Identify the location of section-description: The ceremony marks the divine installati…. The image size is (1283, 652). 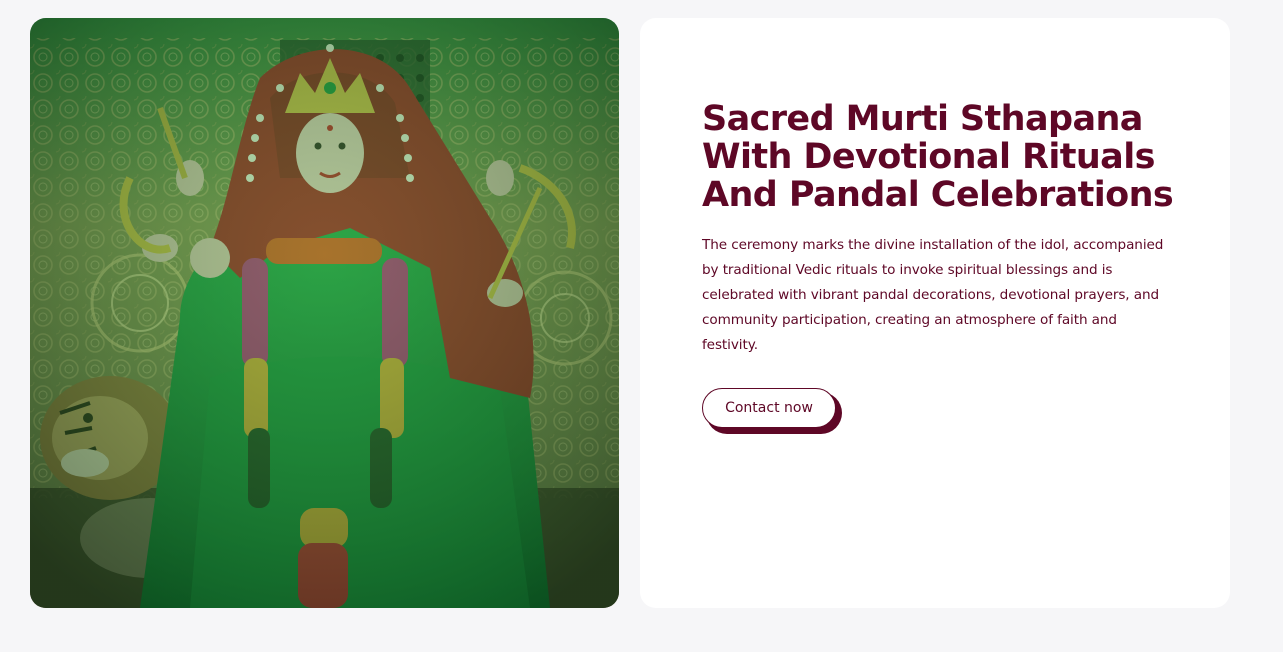
(933, 295).